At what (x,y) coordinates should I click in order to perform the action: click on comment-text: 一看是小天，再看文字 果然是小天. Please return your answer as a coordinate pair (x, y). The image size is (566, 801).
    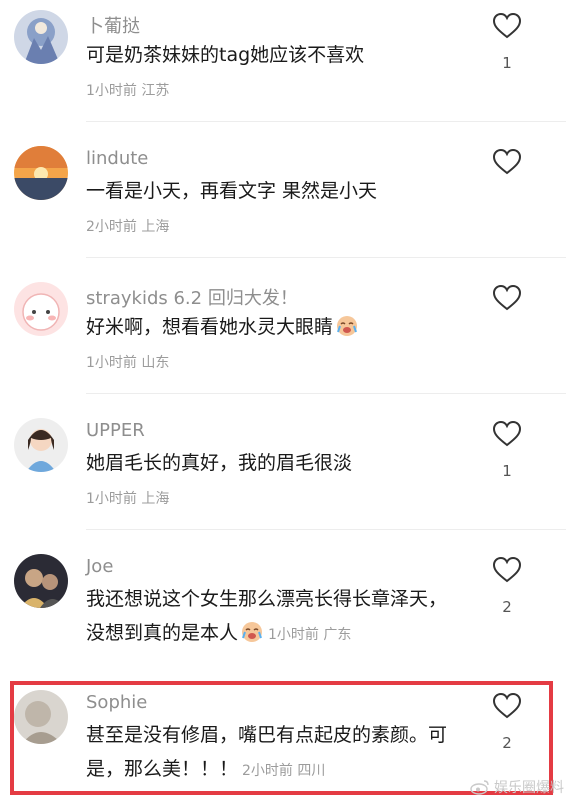
    Looking at the image, I should click on (232, 191).